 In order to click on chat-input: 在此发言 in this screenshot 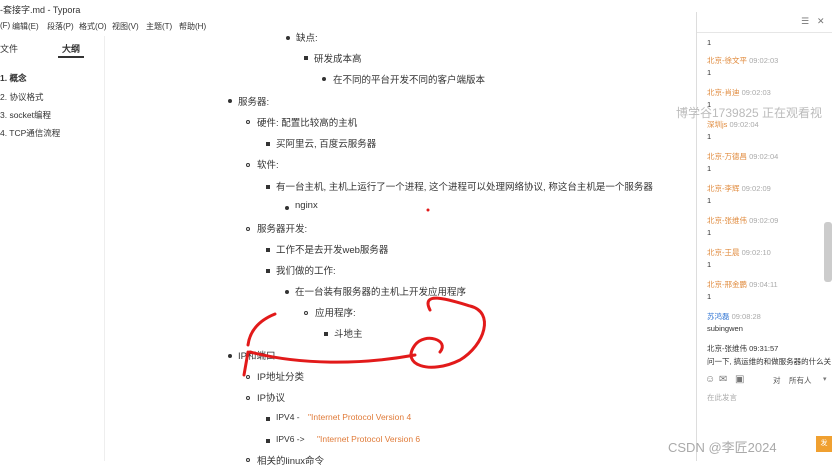, I will do `click(722, 397)`.